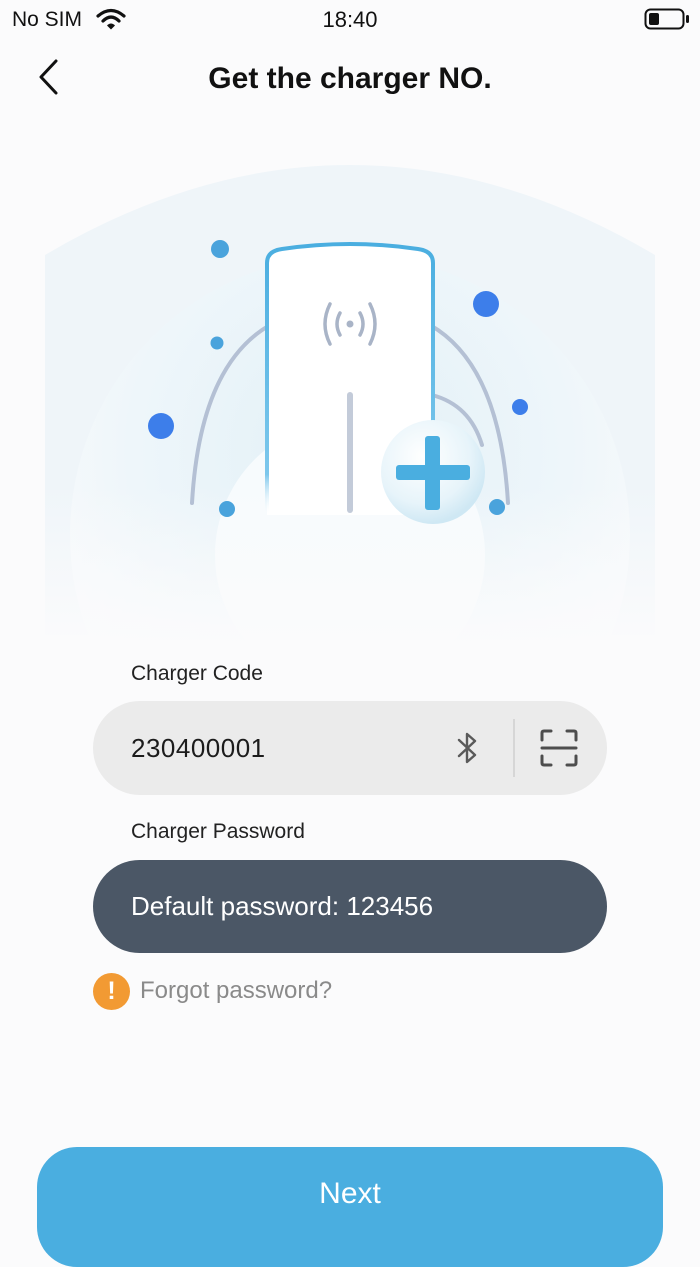  I want to click on charger-password-field: Default password: 123456, so click(350, 906).